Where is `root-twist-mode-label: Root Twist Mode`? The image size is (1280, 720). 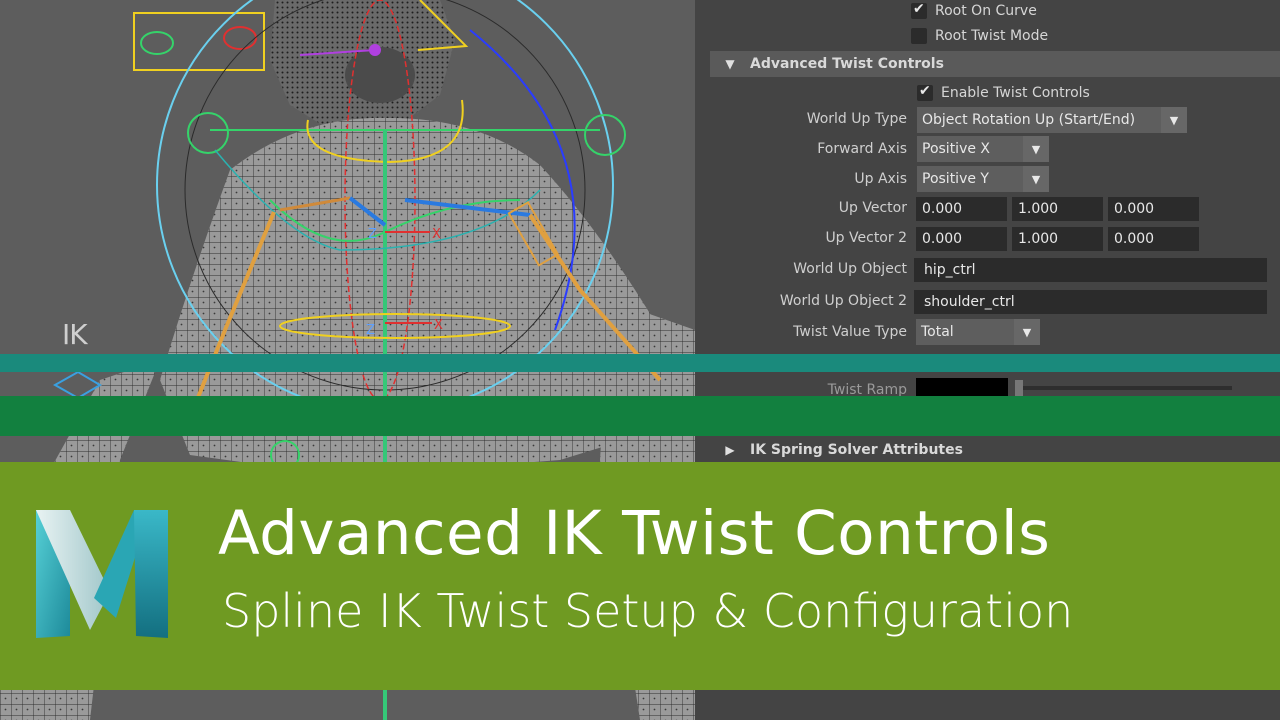
root-twist-mode-label: Root Twist Mode is located at coordinates (992, 36).